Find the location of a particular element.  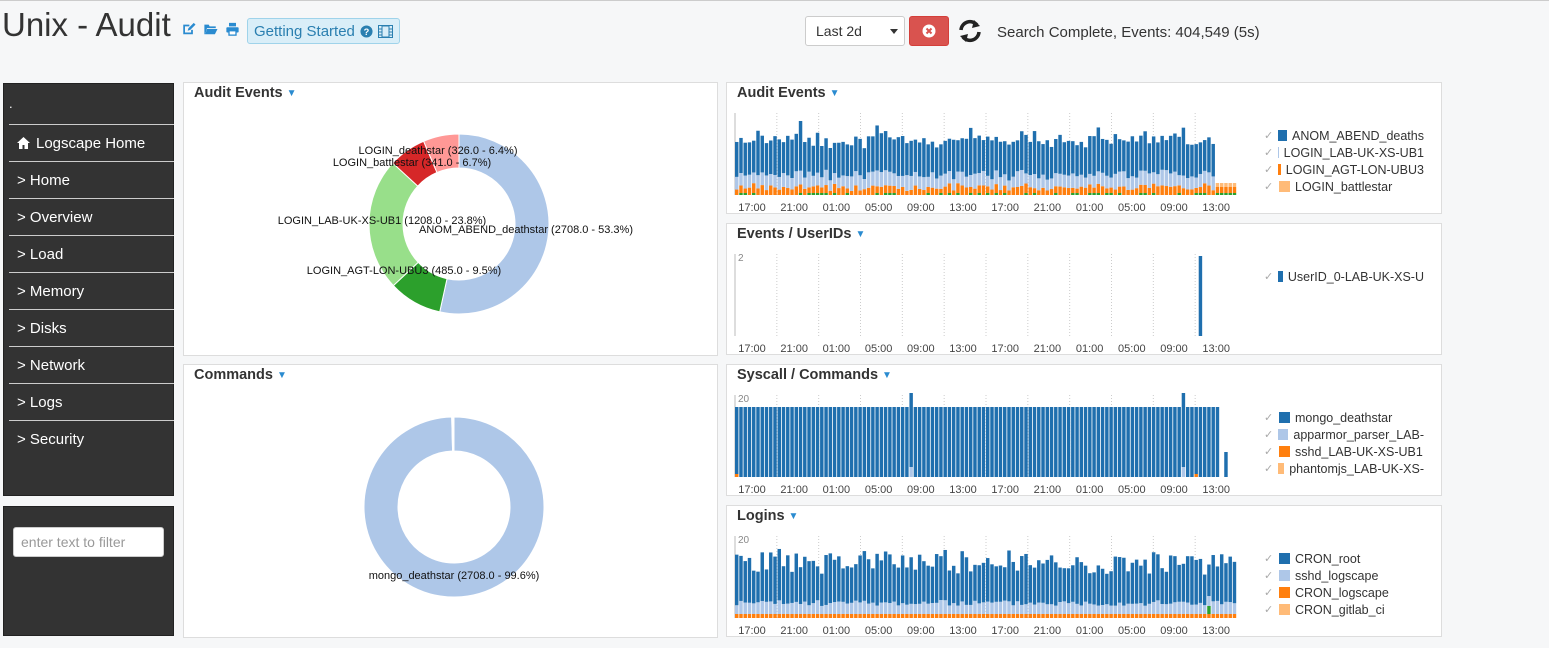

sidebar-item-home: > Home is located at coordinates (91, 179).